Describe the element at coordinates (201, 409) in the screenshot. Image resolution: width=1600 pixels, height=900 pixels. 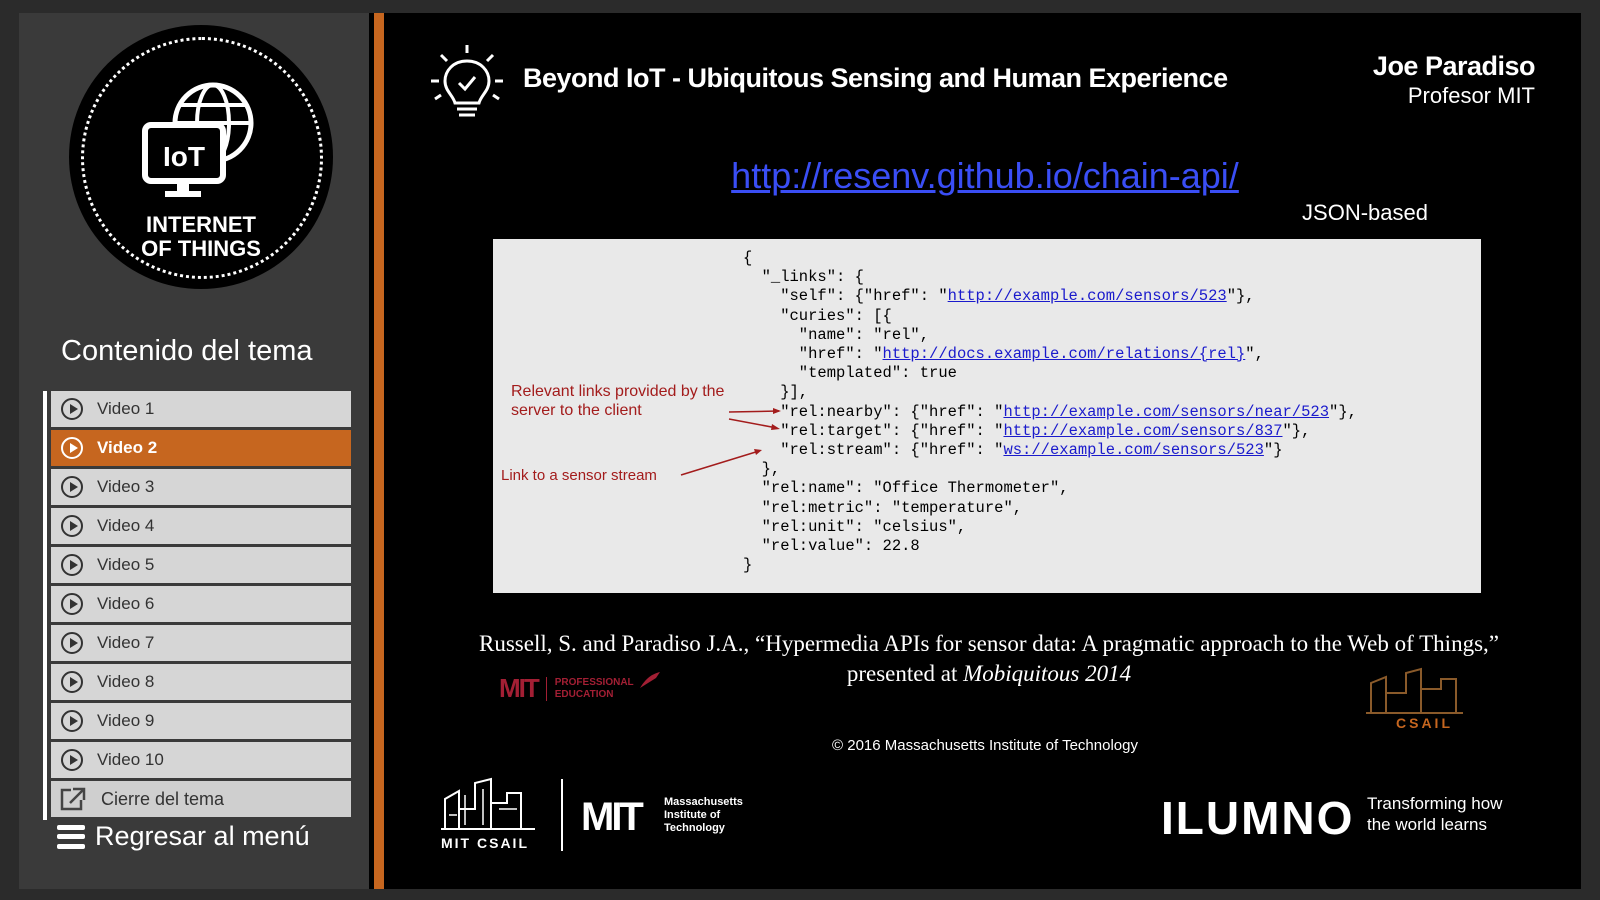
I see `video-item-1: Video 1` at that location.